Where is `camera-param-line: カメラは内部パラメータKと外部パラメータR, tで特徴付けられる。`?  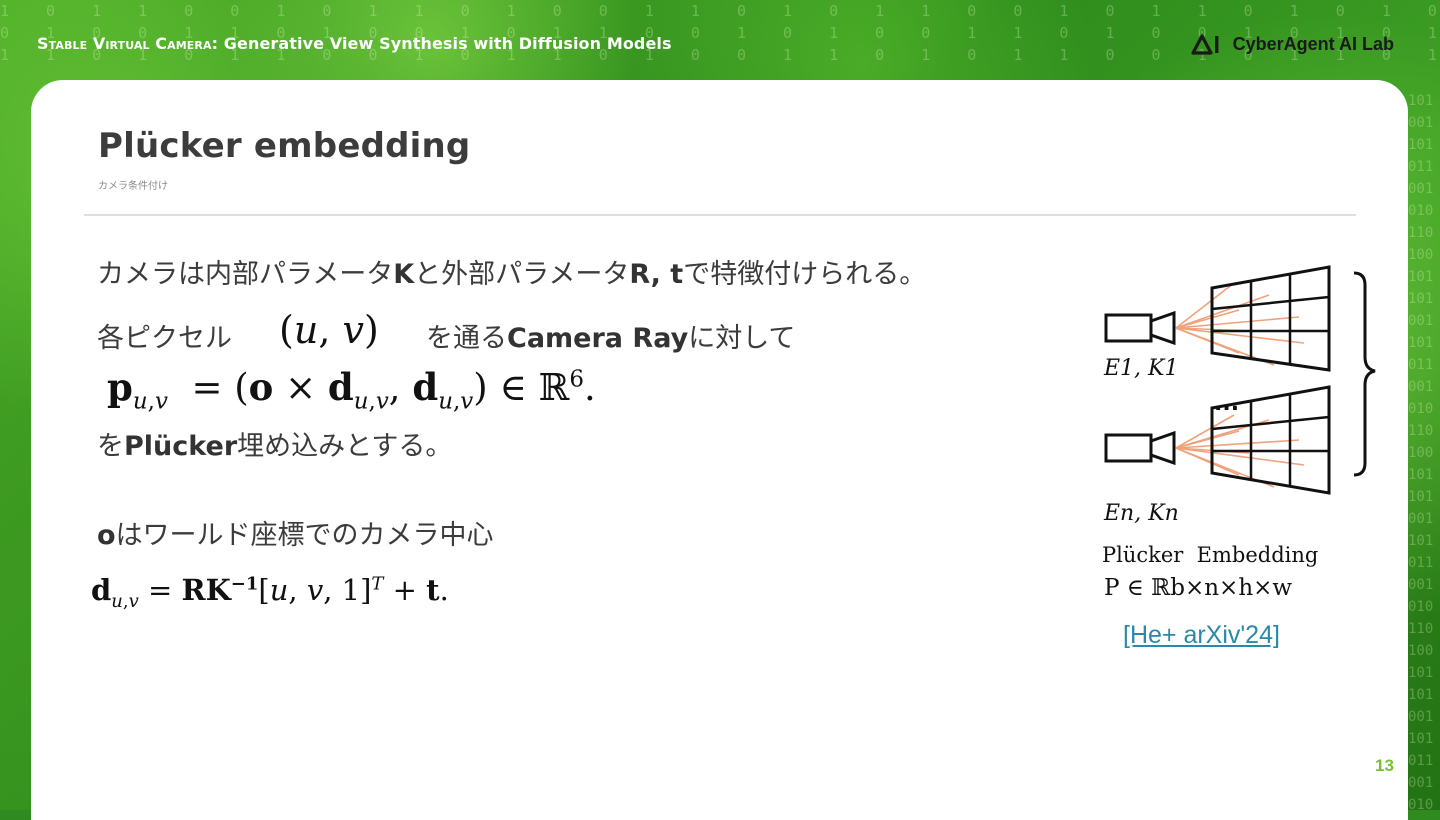 camera-param-line: カメラは内部パラメータKと外部パラメータR, tで特徴付けられる。 is located at coordinates (511, 271).